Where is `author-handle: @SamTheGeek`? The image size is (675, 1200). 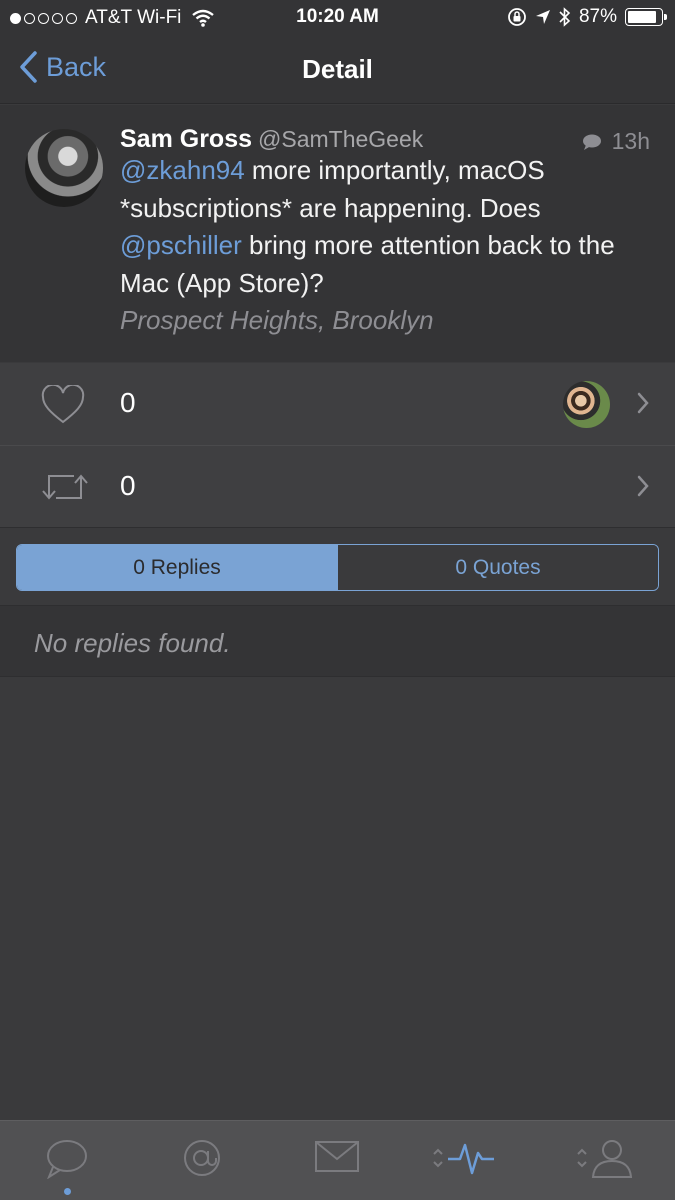 author-handle: @SamTheGeek is located at coordinates (340, 139).